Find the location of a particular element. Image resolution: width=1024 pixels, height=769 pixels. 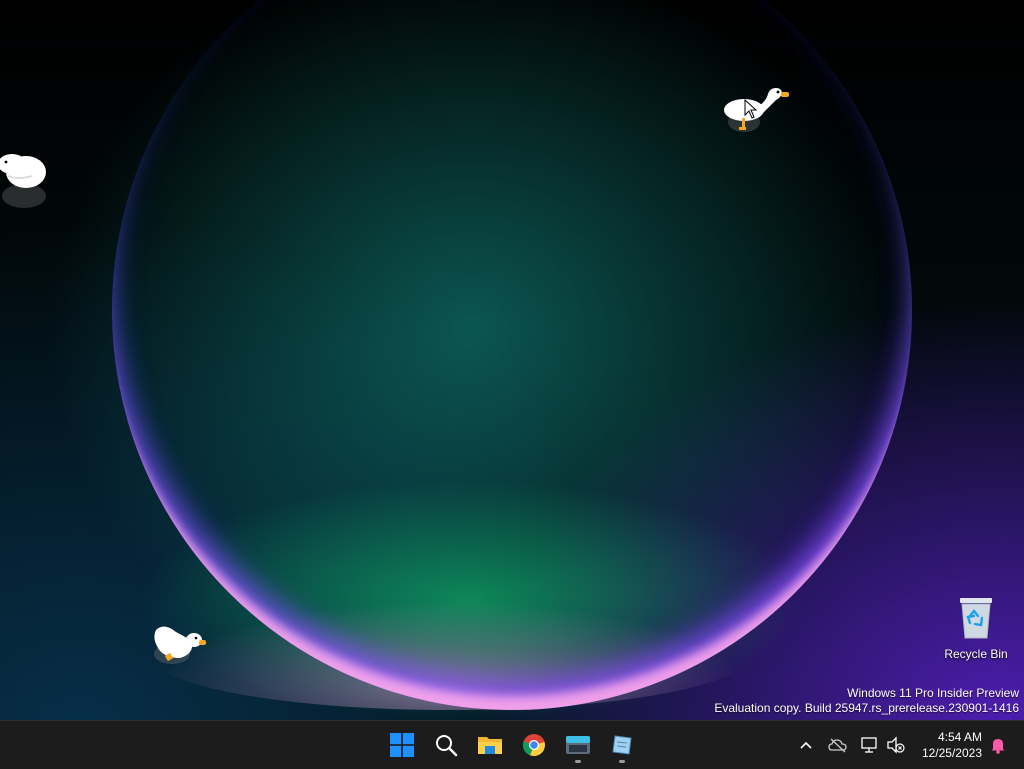

recycle-bin-shortcut: Recycle Bin is located at coordinates (976, 628).